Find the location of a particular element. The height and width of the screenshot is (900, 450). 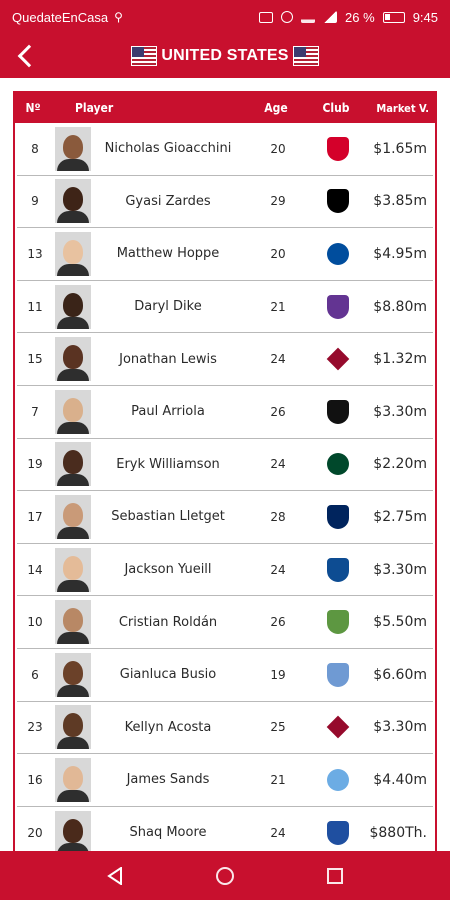

market-value: $2.20m is located at coordinates (400, 464).